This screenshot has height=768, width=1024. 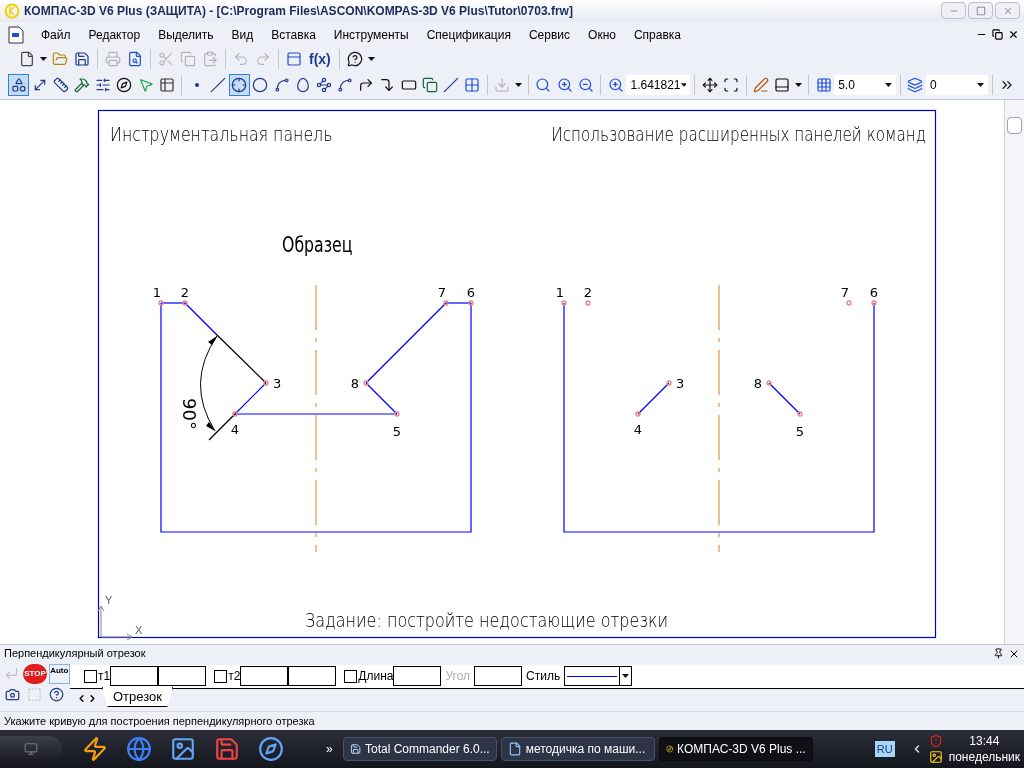 I want to click on auto-button: Auto, so click(x=59, y=673).